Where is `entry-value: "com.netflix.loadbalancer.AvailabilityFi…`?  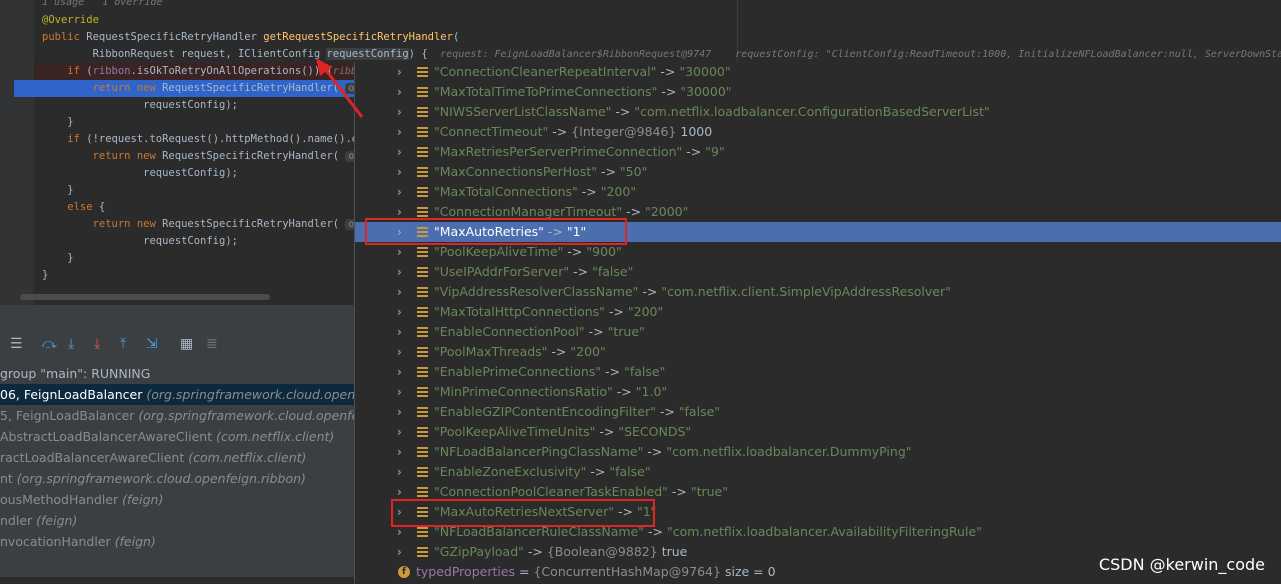 entry-value: "com.netflix.loadbalancer.AvailabilityFi… is located at coordinates (824, 531).